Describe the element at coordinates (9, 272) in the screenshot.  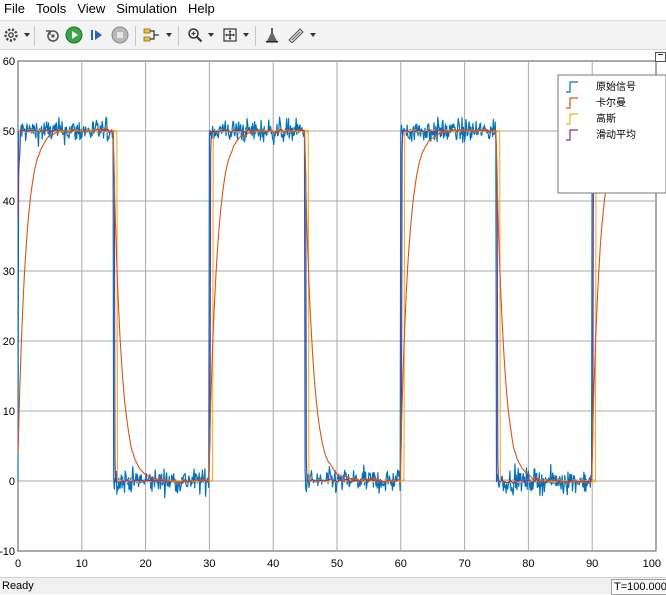
I see `y-tick-label: 30` at that location.